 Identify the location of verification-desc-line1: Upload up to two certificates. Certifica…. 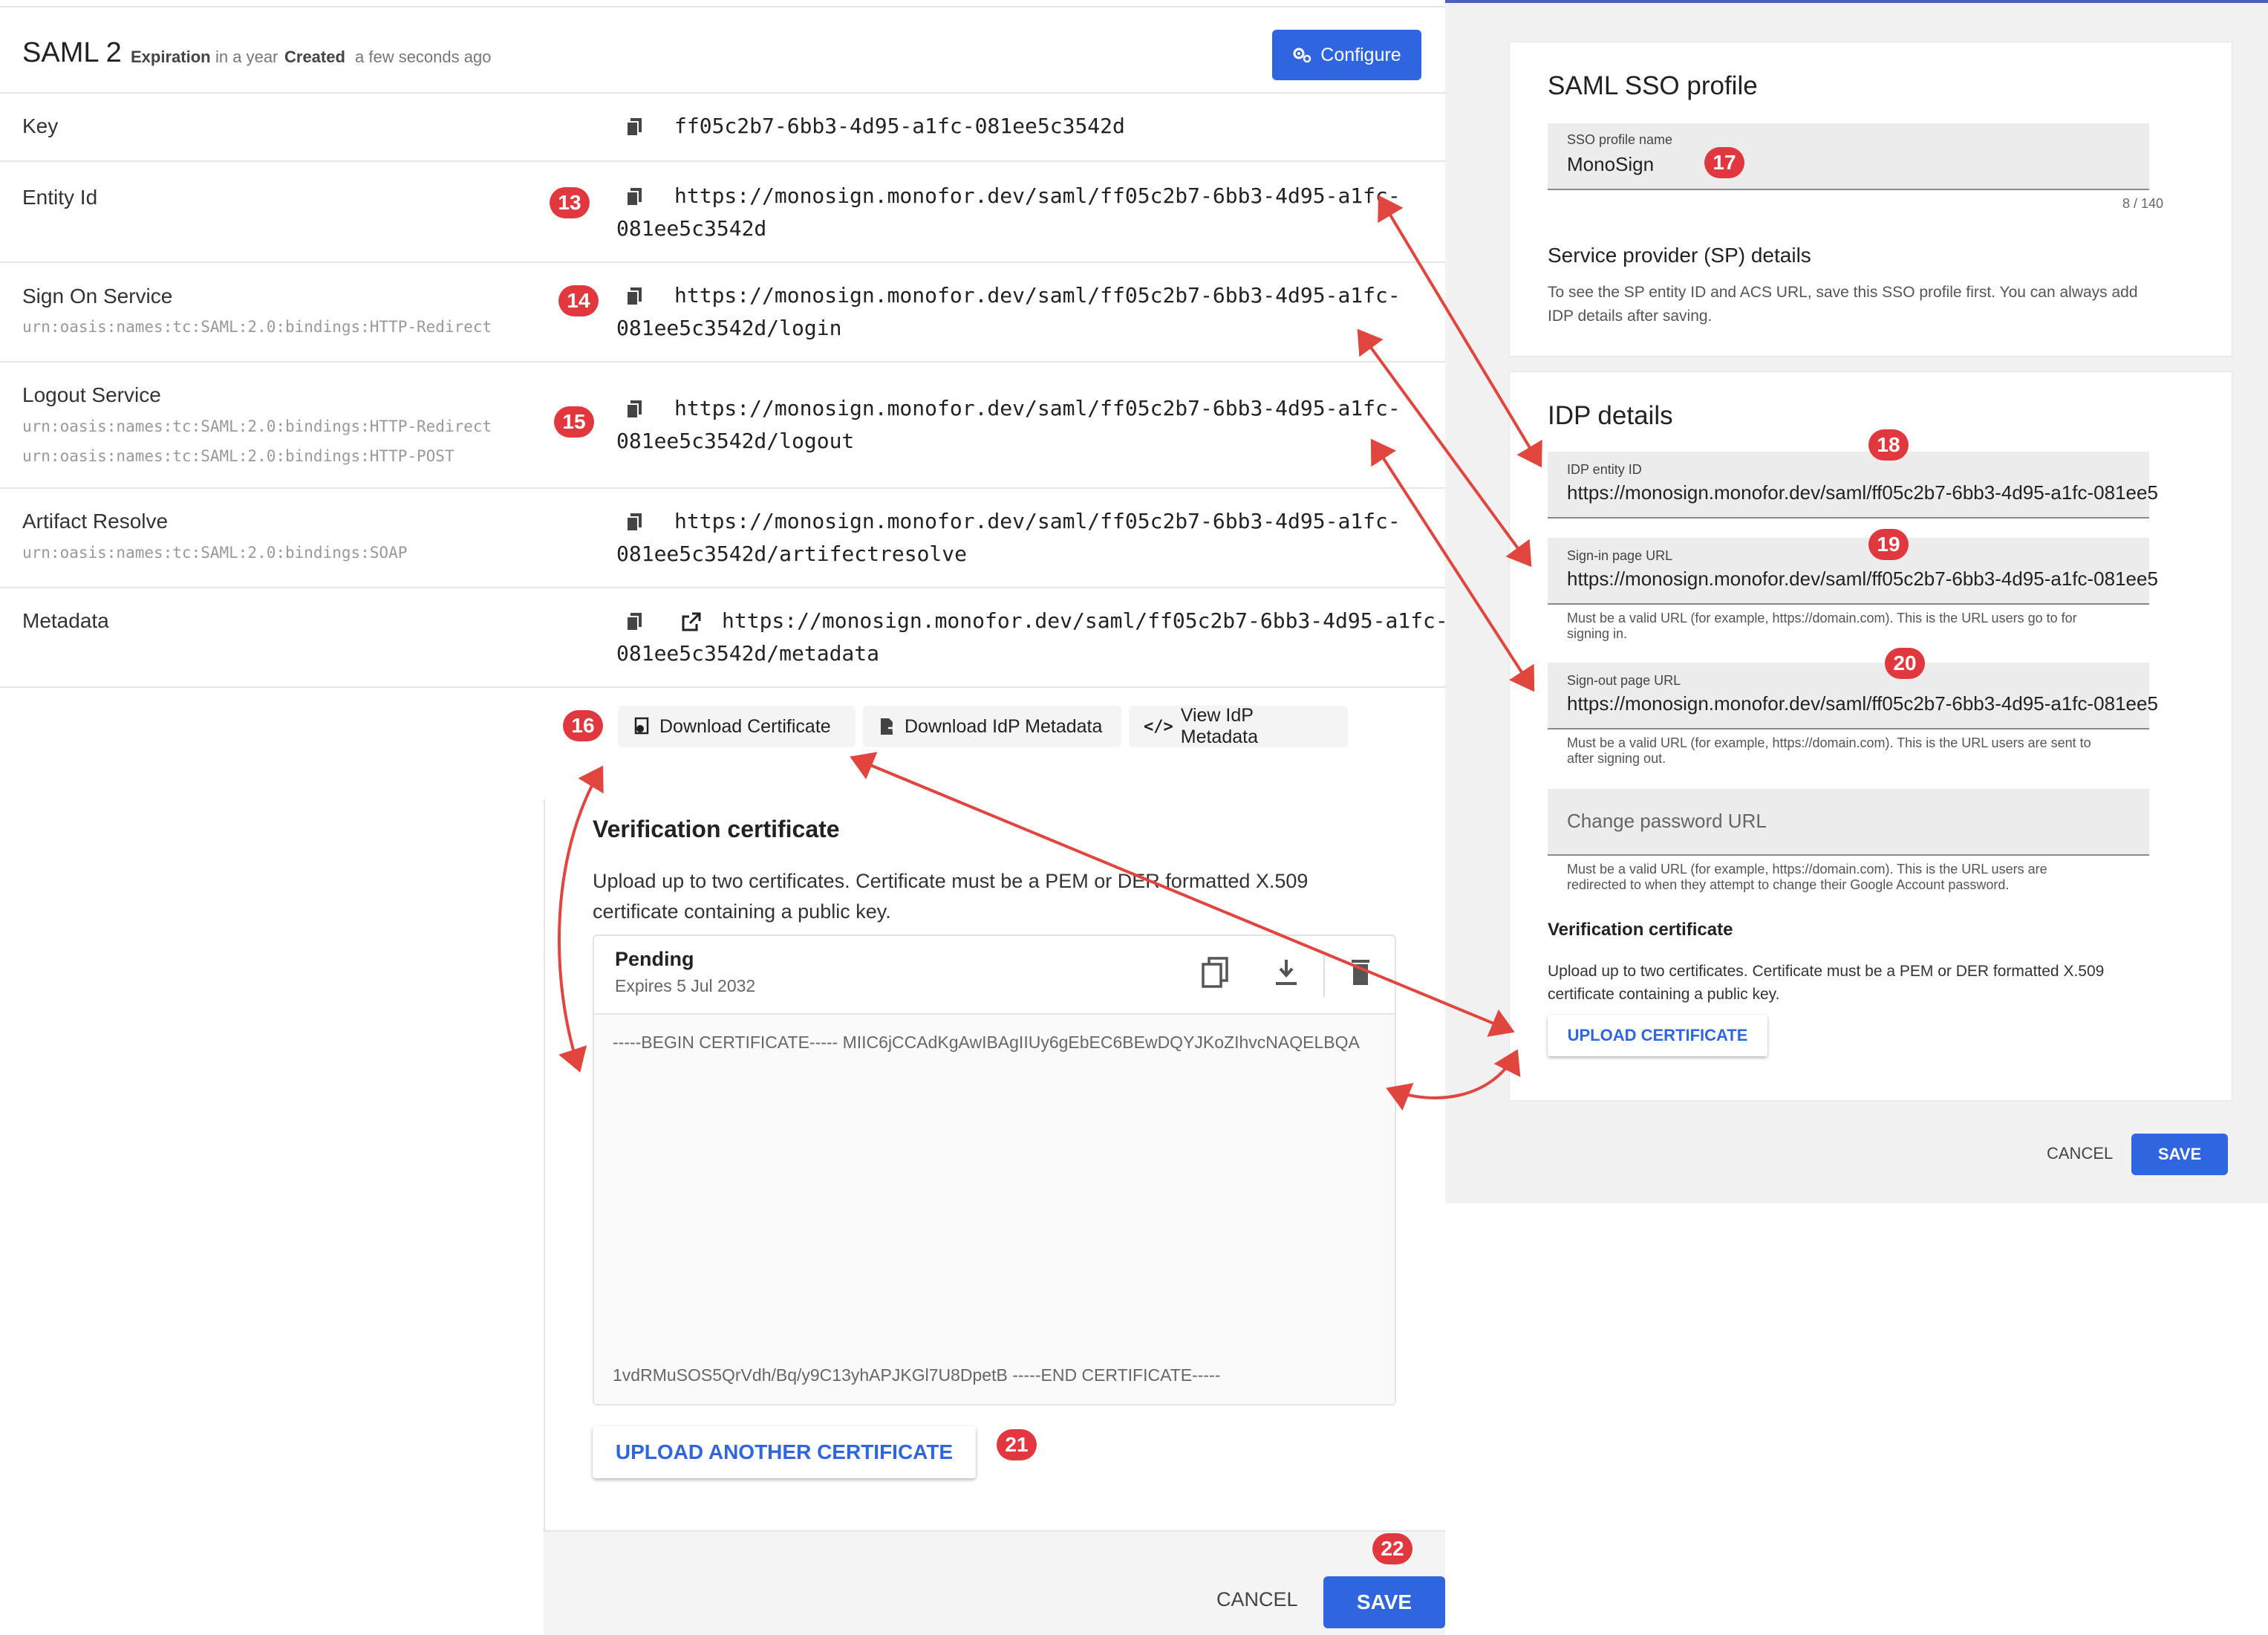
(951, 881).